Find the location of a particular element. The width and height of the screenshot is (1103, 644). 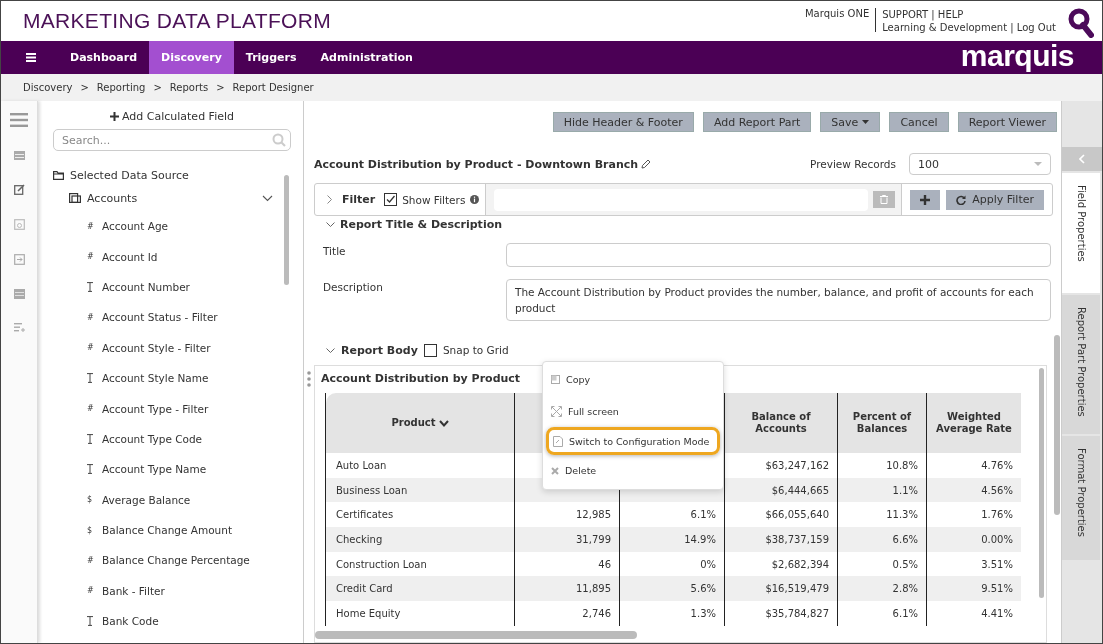

toolbar-button: Add Report Part is located at coordinates (757, 122).